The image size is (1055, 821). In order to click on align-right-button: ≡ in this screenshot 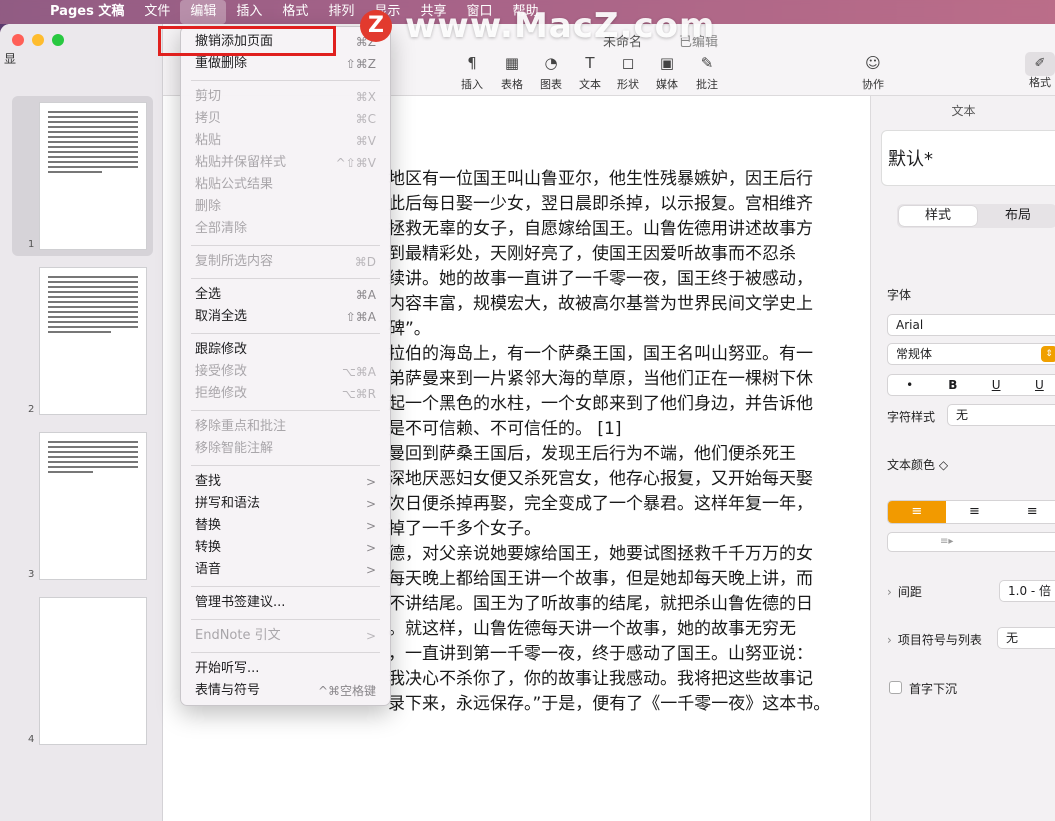, I will do `click(1029, 512)`.